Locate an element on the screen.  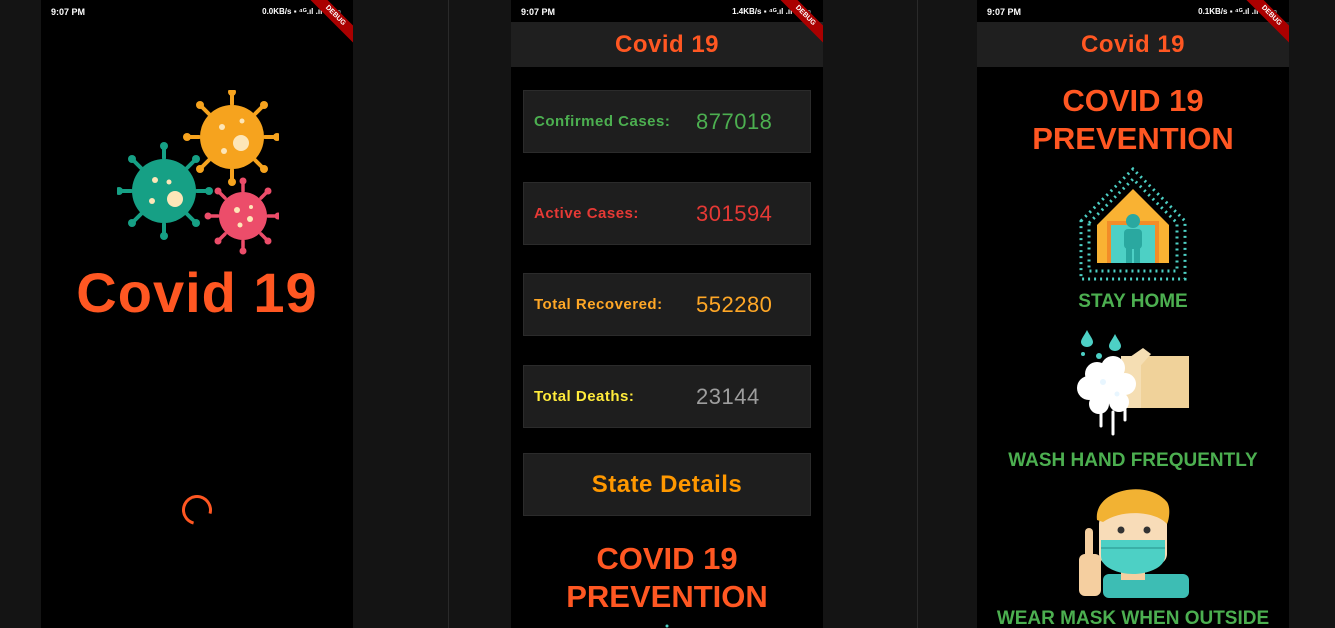
total-deaths-label: Total Deaths: is located at coordinates (584, 396).